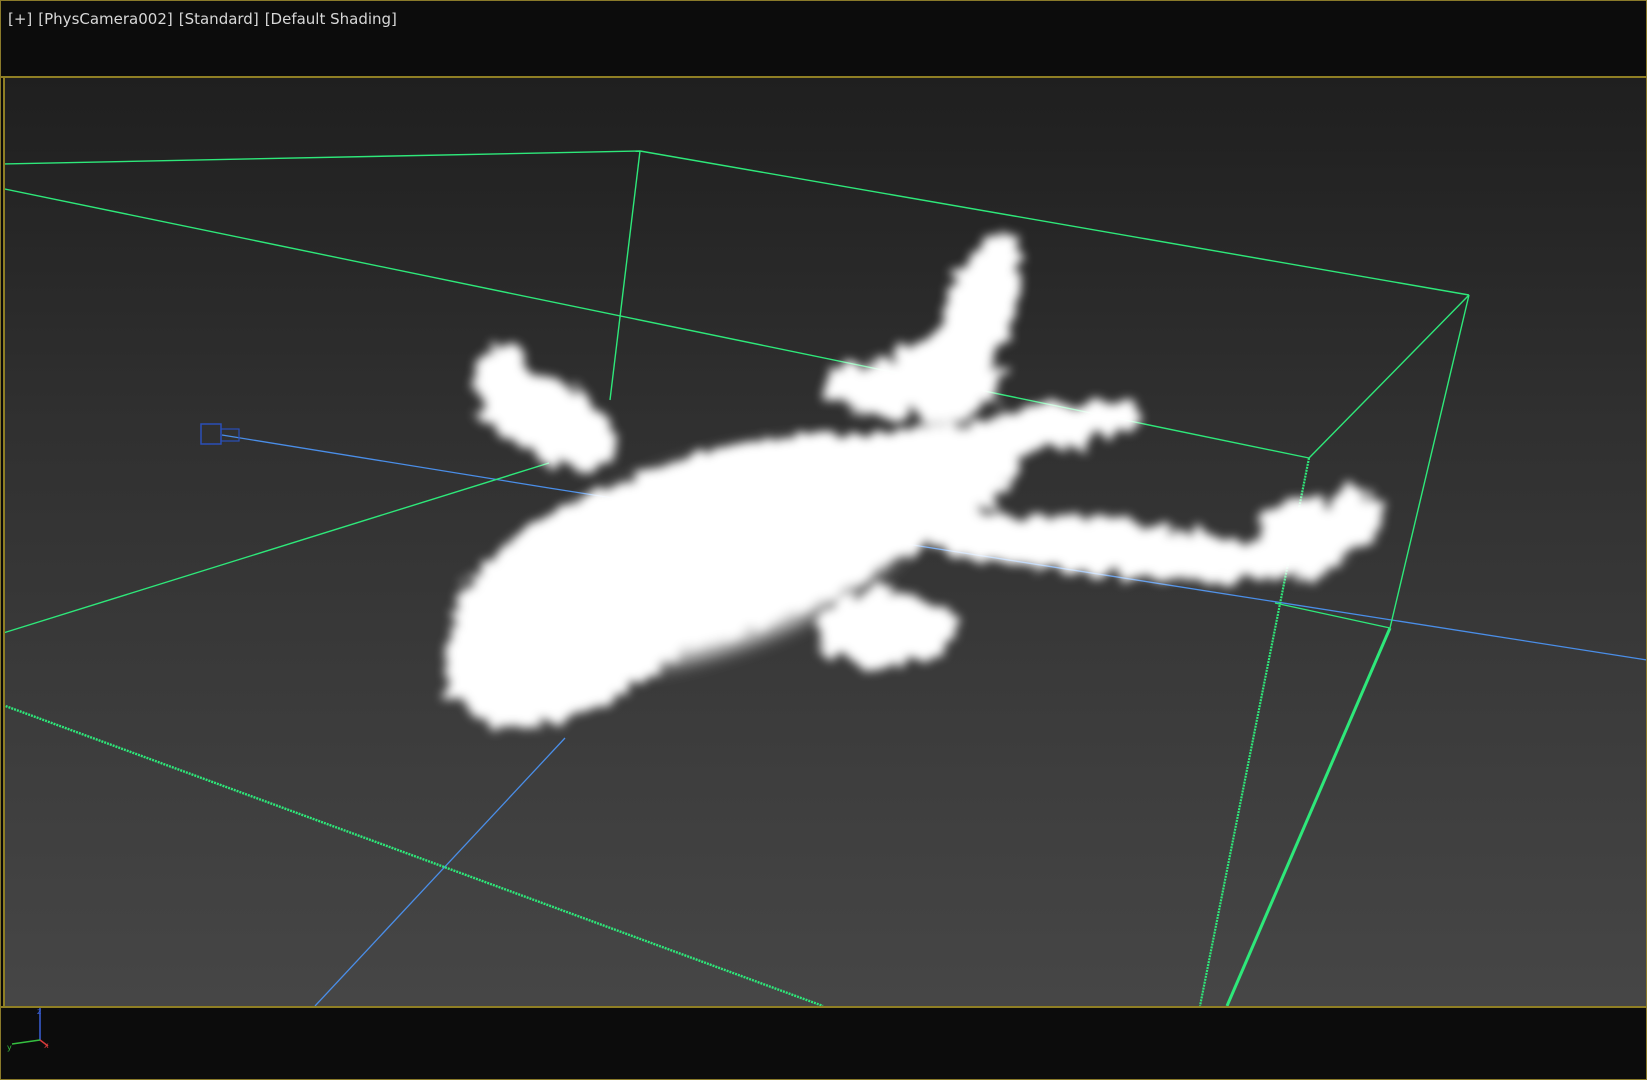 Image resolution: width=1647 pixels, height=1080 pixels. Describe the element at coordinates (39, 1011) in the screenshot. I see `svg-text: z` at that location.